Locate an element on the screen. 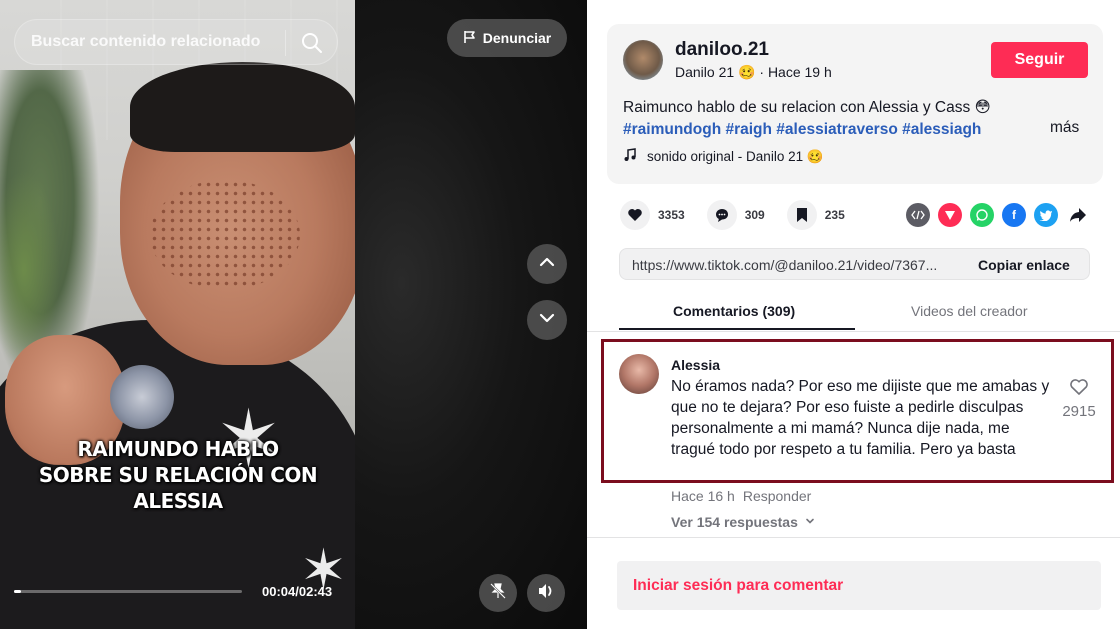 This screenshot has height=629, width=1120. active-tab-indicator is located at coordinates (737, 329).